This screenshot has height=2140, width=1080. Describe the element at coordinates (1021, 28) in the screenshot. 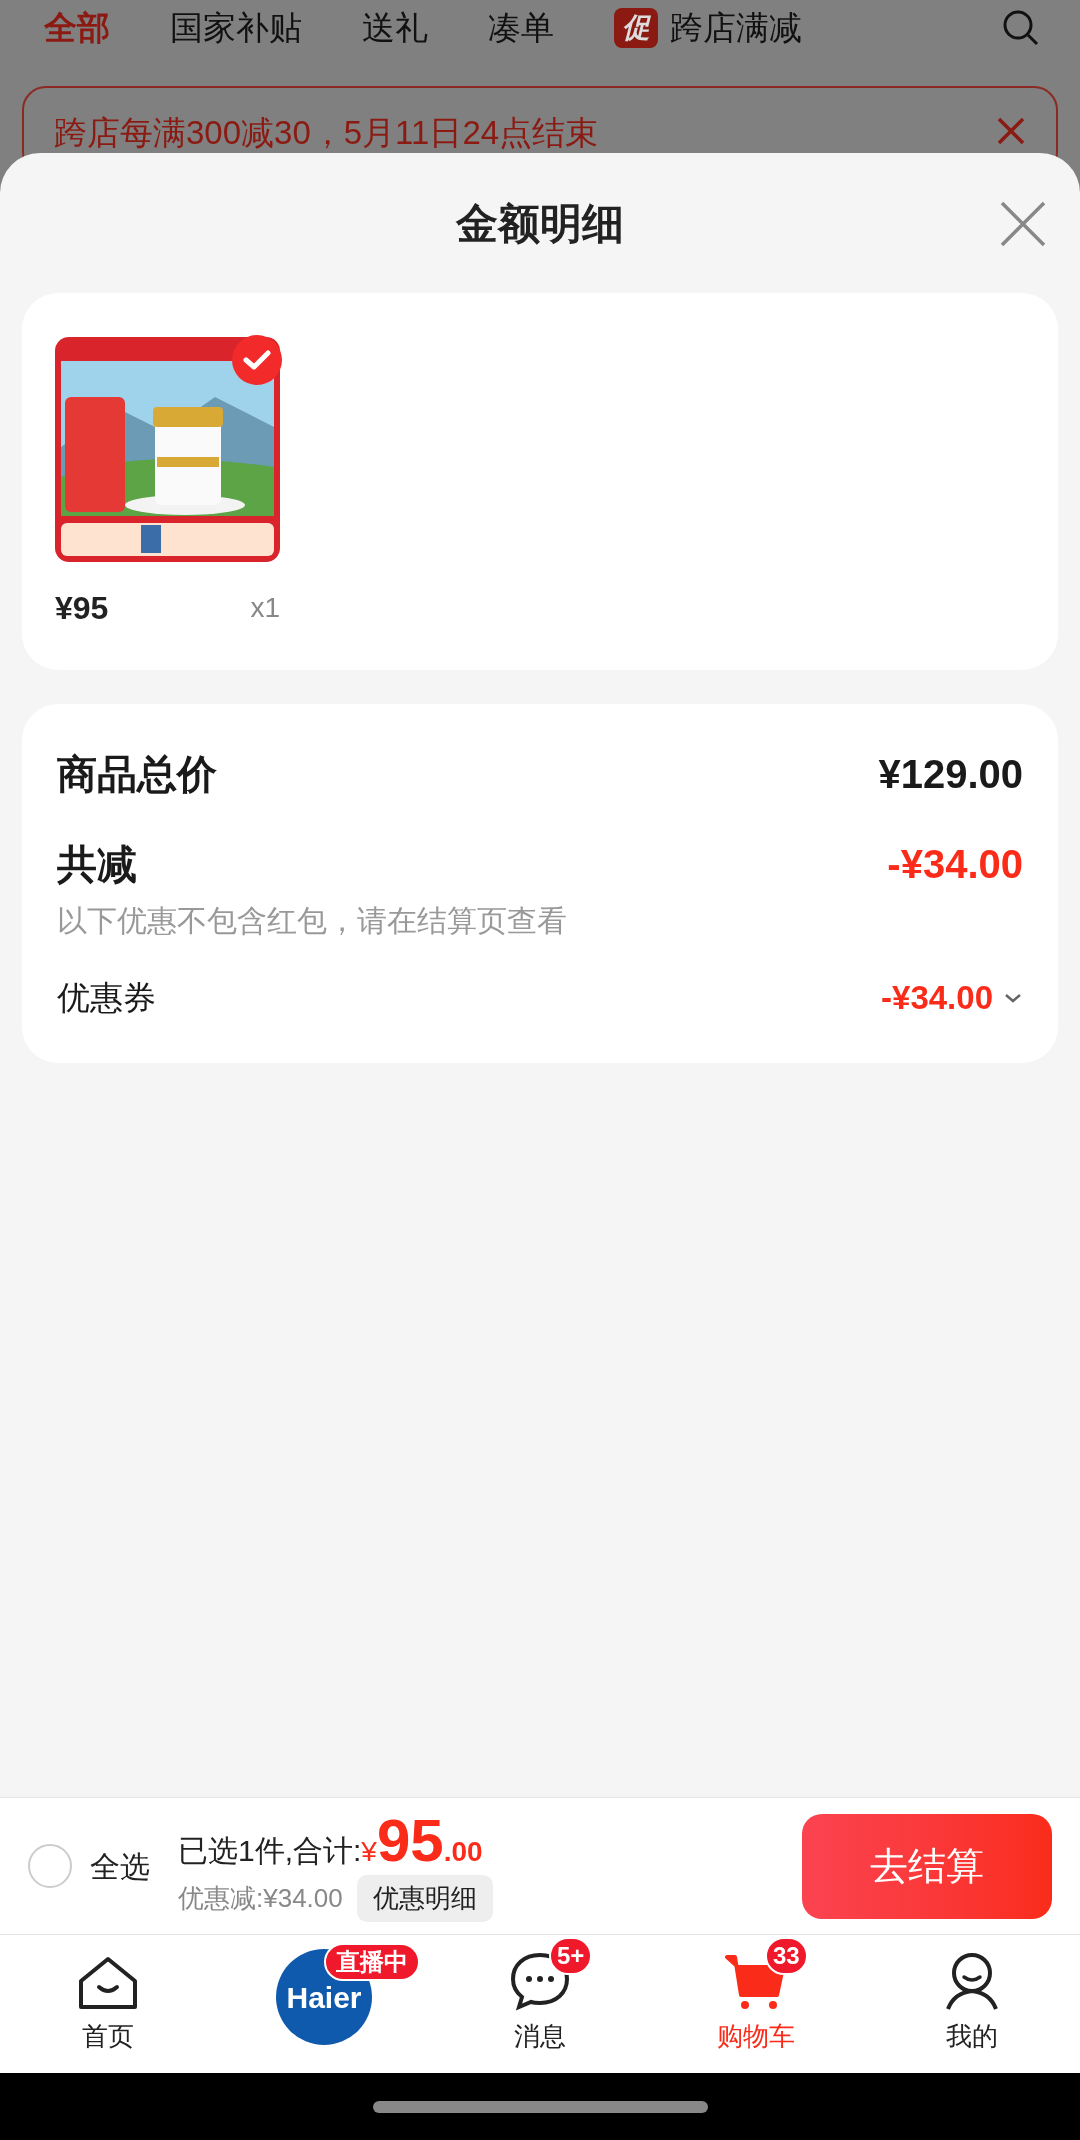

I see `search-icon` at that location.